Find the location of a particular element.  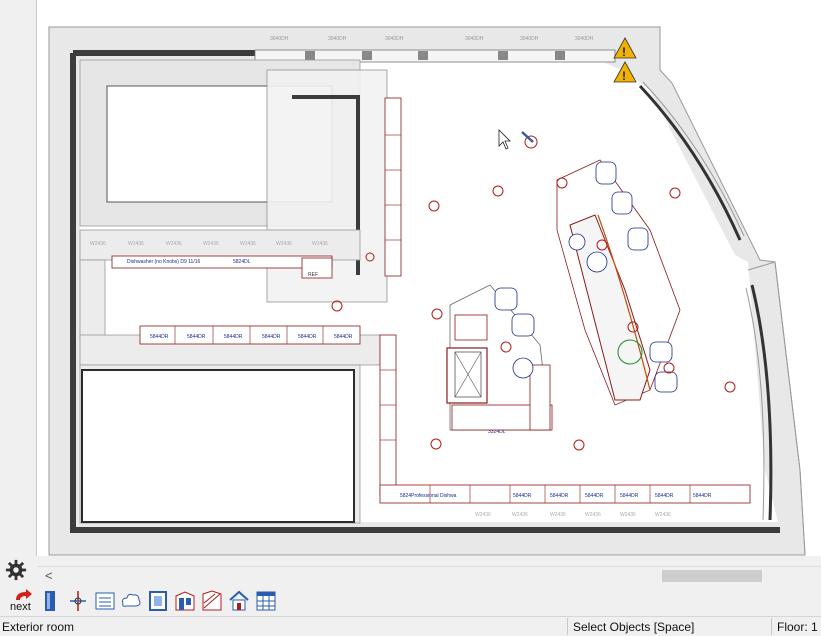

cross-section-tool-icon is located at coordinates (212, 601).